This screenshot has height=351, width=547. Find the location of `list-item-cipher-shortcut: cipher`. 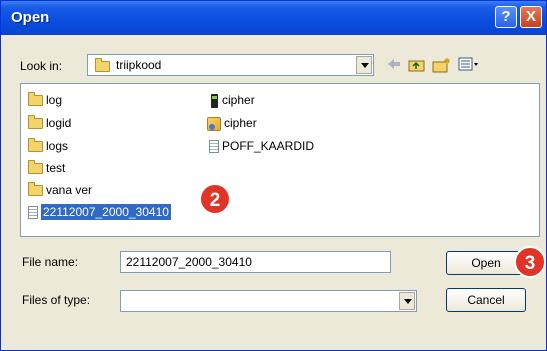

list-item-cipher-shortcut: cipher is located at coordinates (232, 123).